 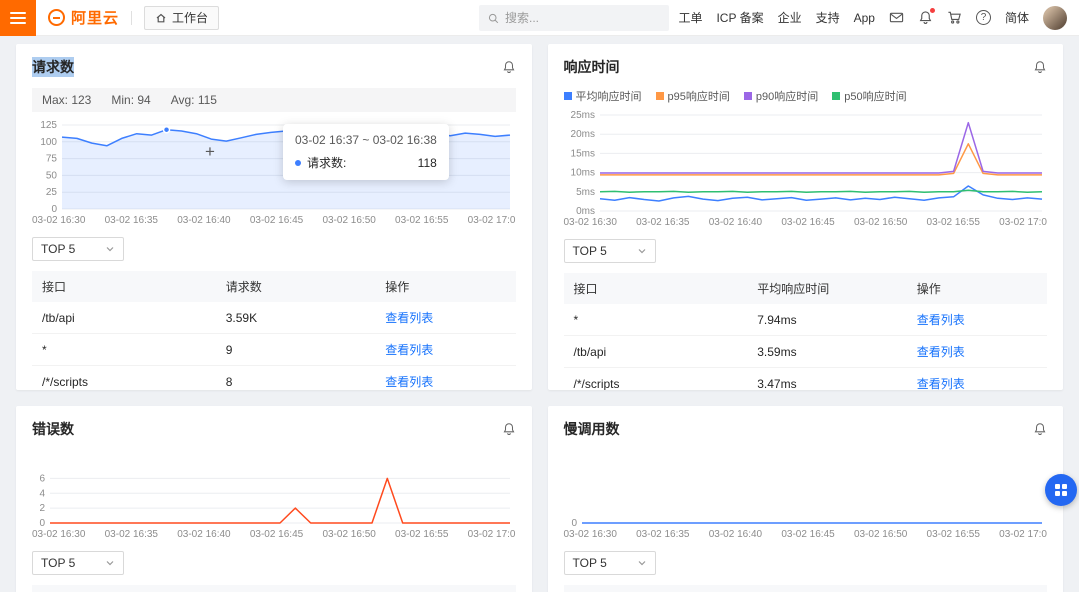 I want to click on legend-item: p95响应时间, so click(x=692, y=96).